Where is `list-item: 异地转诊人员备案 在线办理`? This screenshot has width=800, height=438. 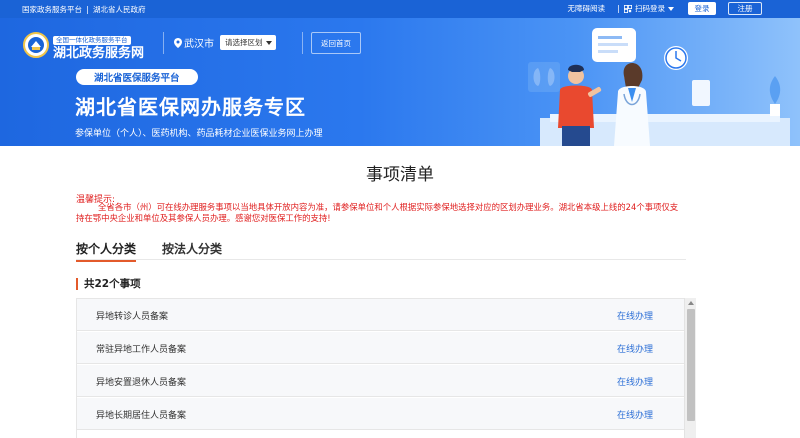
list-item: 异地转诊人员备案 在线办理 is located at coordinates (381, 315).